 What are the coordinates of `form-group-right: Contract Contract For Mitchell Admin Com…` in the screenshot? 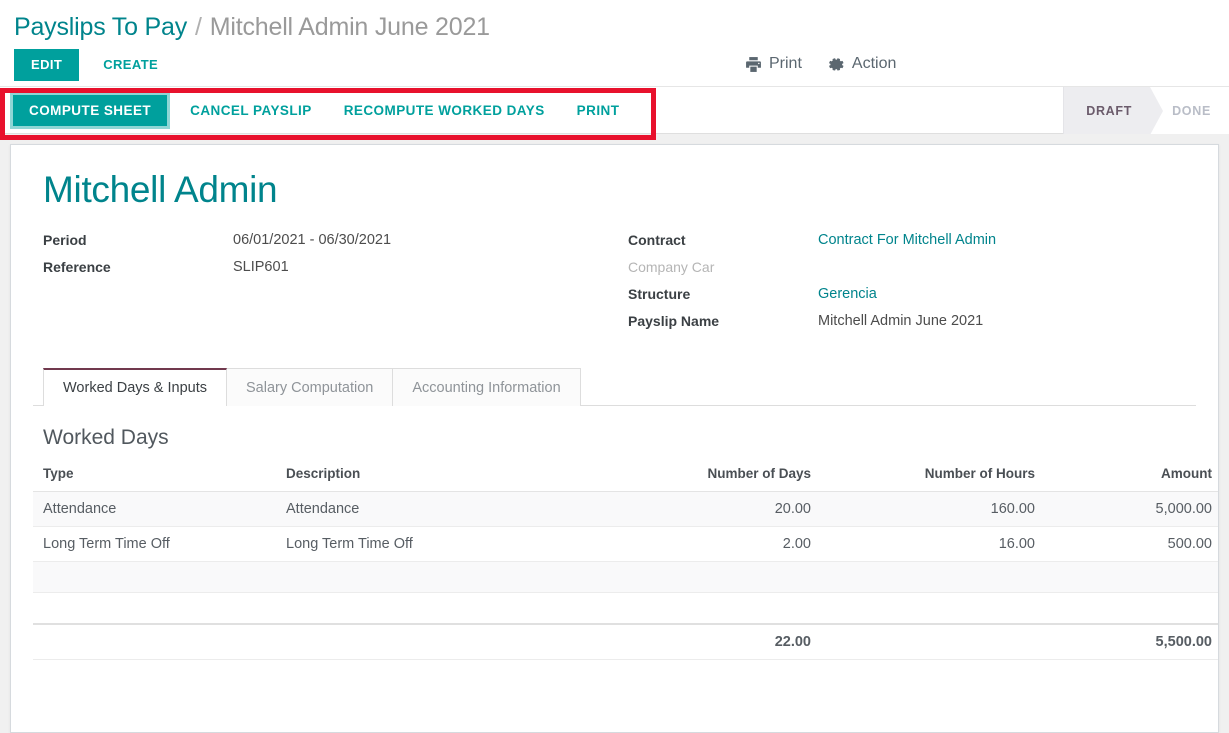 It's located at (912, 283).